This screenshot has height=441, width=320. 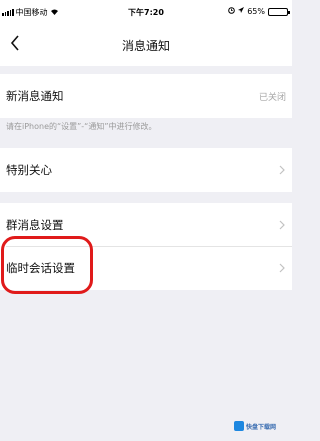 I want to click on new-message-notification-row: 新消息通知 已关闭, so click(x=146, y=96).